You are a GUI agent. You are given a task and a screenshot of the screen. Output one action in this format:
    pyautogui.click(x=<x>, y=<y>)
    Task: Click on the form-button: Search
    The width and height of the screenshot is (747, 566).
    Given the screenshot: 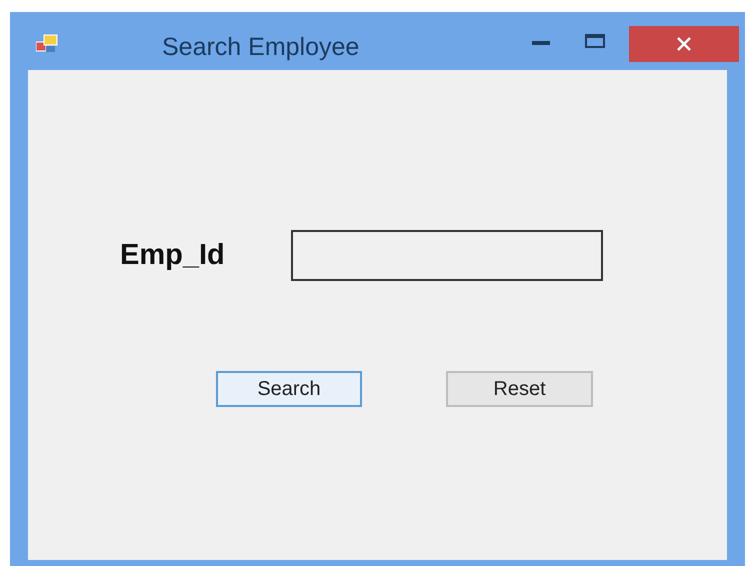 What is the action you would take?
    pyautogui.click(x=289, y=389)
    